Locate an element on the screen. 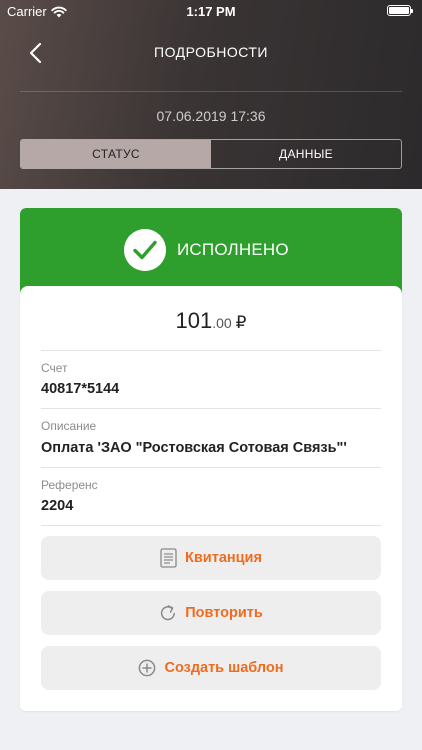 Image resolution: width=422 pixels, height=750 pixels. receipt-button-label: Квитанция is located at coordinates (223, 558).